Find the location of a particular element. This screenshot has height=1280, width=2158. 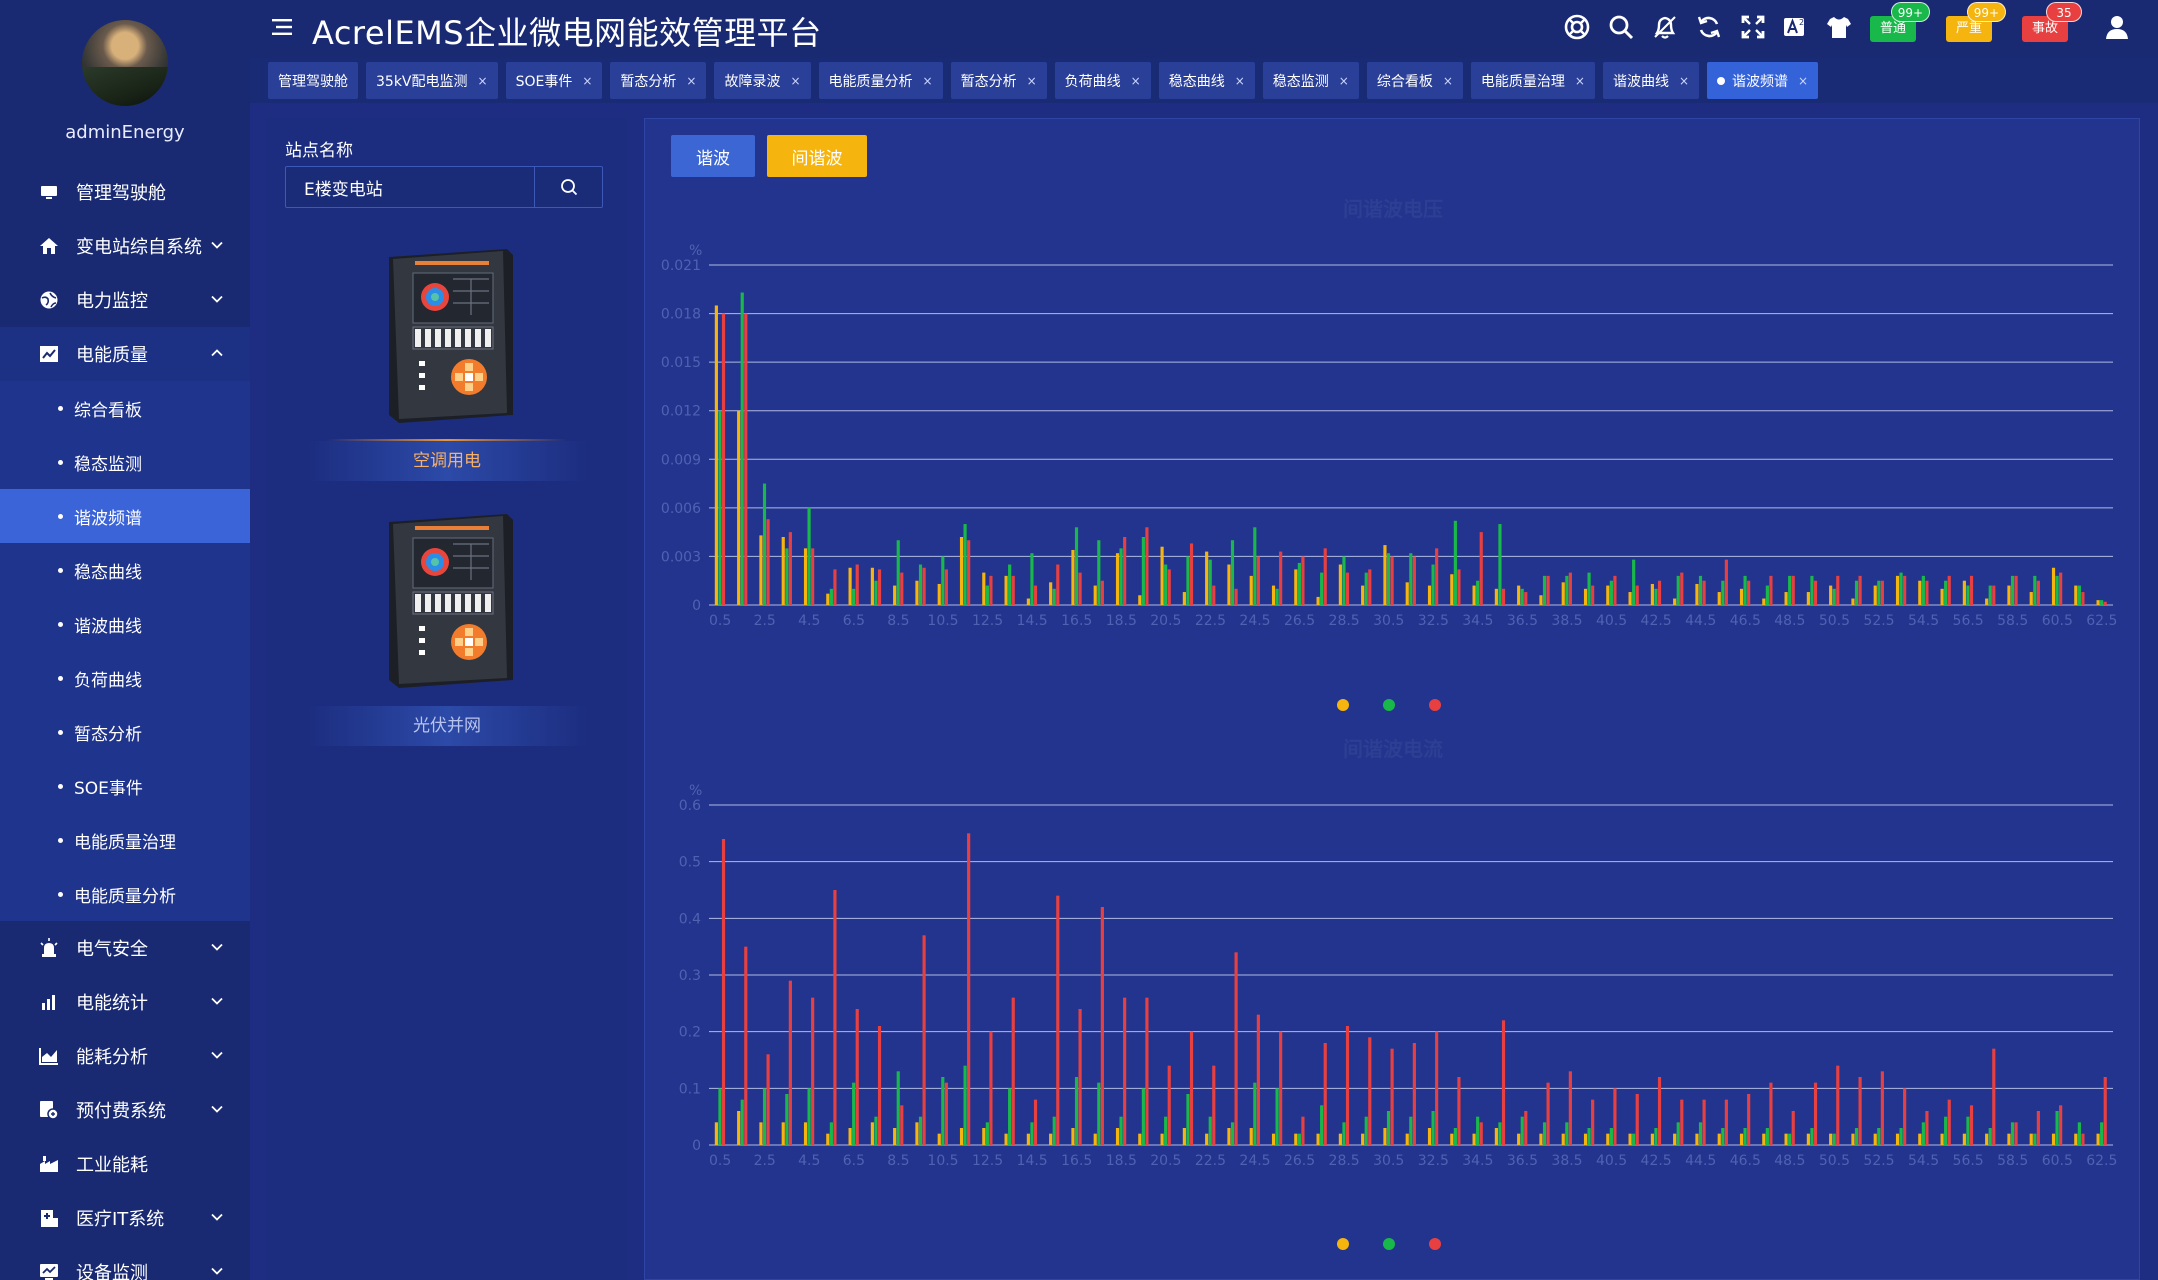

sidebar-subitem: 稳态曲线 is located at coordinates (125, 570).